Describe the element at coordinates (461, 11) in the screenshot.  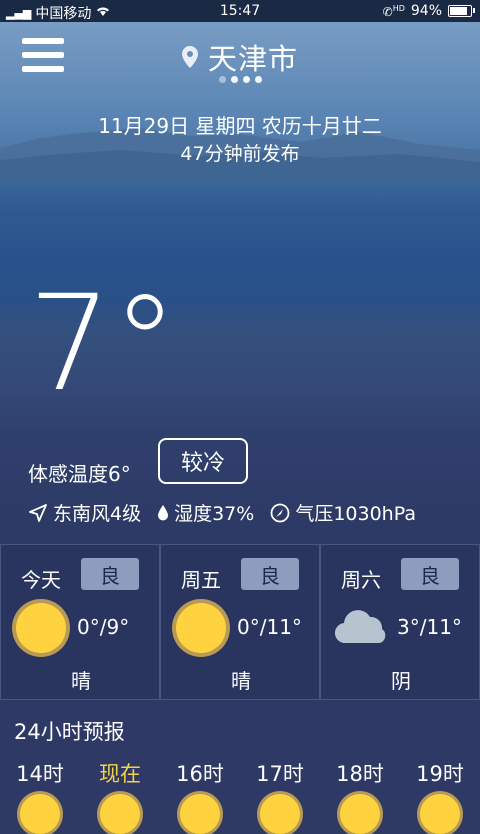
I see `battery-icon` at that location.